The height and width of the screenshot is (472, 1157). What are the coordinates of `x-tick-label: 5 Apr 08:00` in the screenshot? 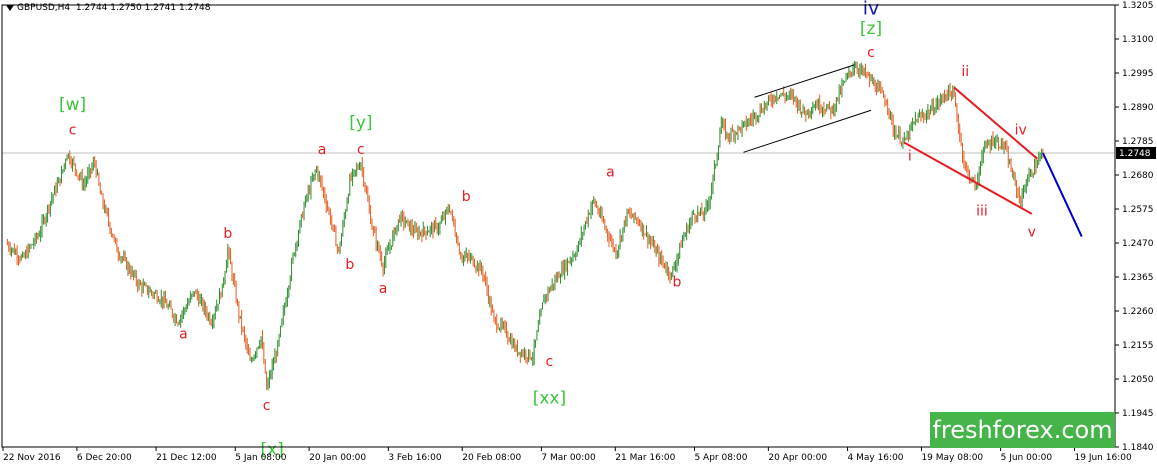 It's located at (720, 458).